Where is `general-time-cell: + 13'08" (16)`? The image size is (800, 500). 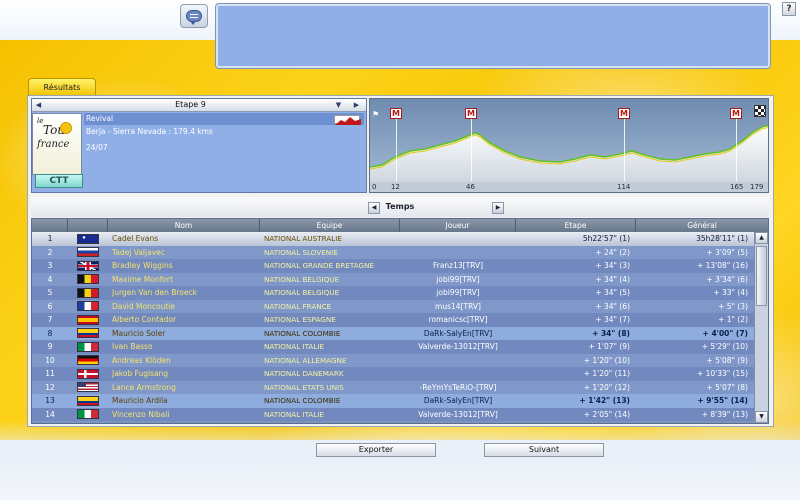 general-time-cell: + 13'08" (16) is located at coordinates (722, 265).